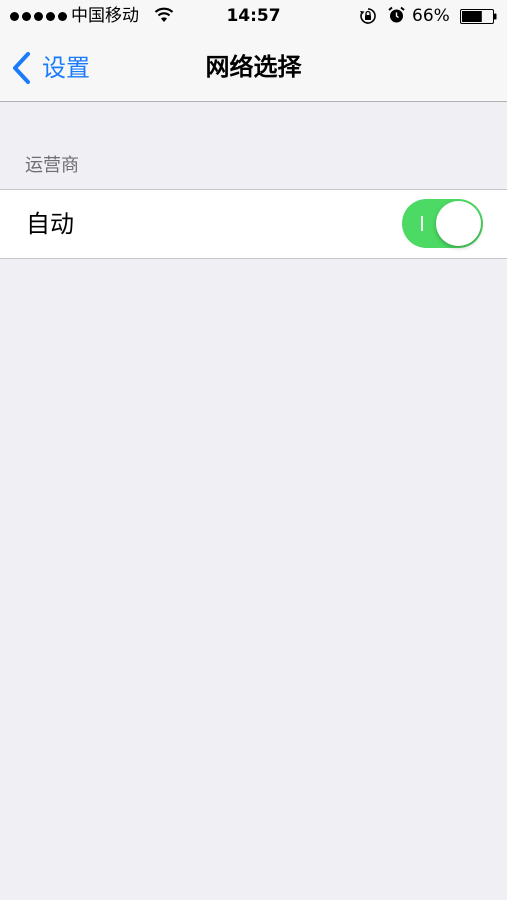 The height and width of the screenshot is (900, 507). What do you see at coordinates (52, 165) in the screenshot?
I see `section-header-carrier: 运营商` at bounding box center [52, 165].